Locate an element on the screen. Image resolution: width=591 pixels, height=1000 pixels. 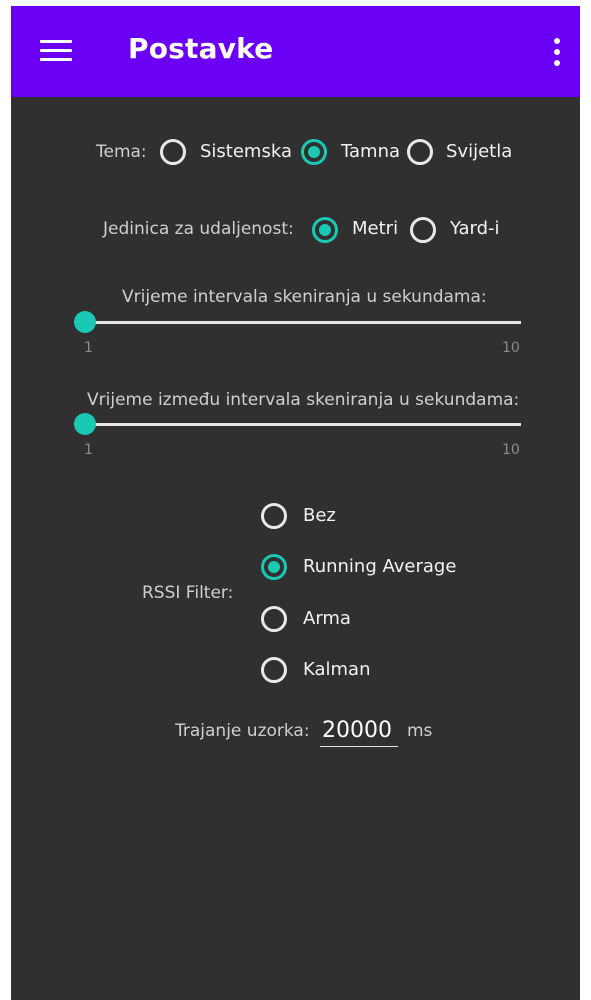
app-bar: Postavke is located at coordinates (295, 51).